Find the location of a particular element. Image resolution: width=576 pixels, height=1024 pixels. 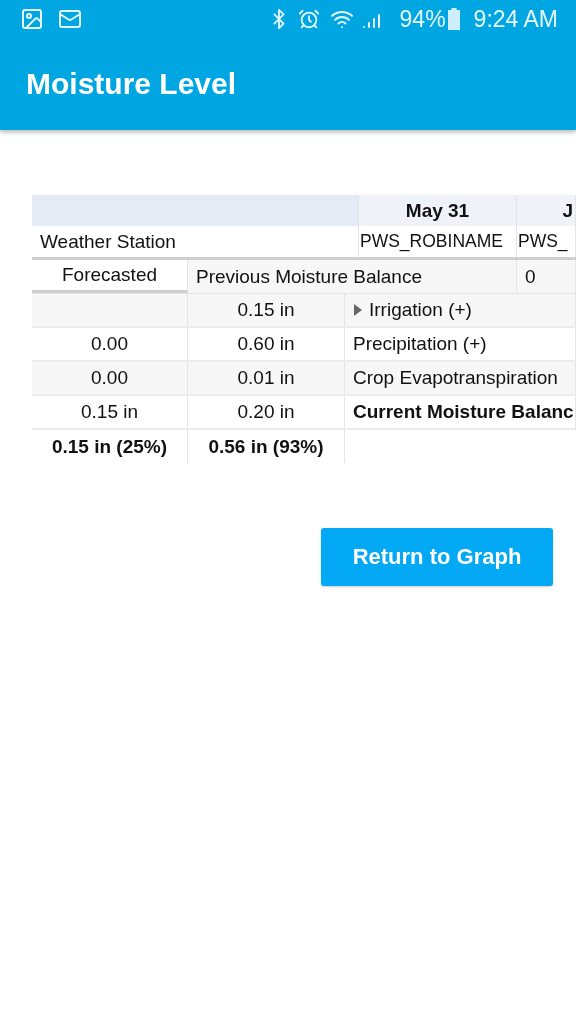

table-cell: Irrigation (+) is located at coordinates (460, 310).